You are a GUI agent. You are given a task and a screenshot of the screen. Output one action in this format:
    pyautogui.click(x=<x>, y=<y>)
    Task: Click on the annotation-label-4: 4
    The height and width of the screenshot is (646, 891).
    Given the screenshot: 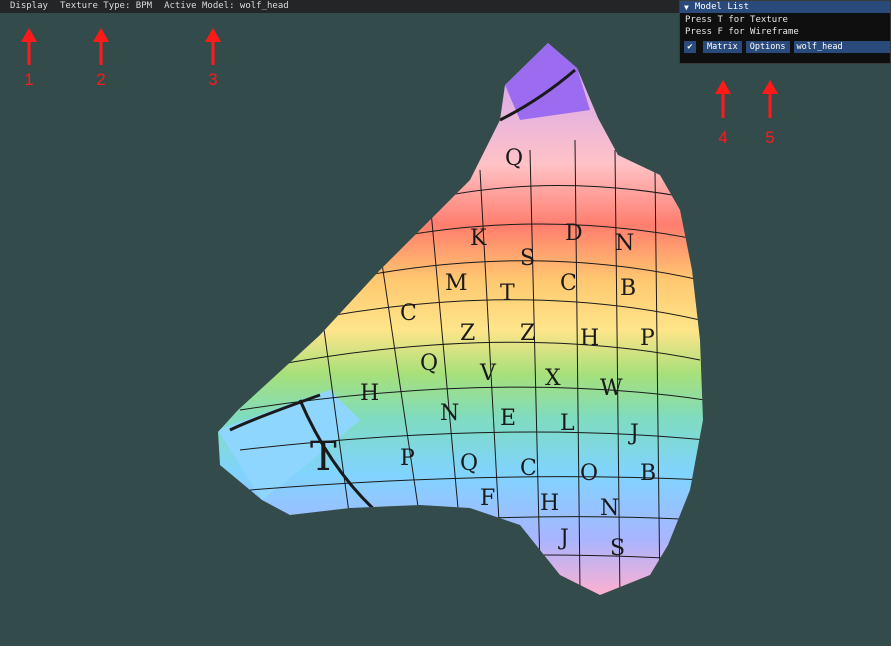 What is the action you would take?
    pyautogui.click(x=723, y=137)
    